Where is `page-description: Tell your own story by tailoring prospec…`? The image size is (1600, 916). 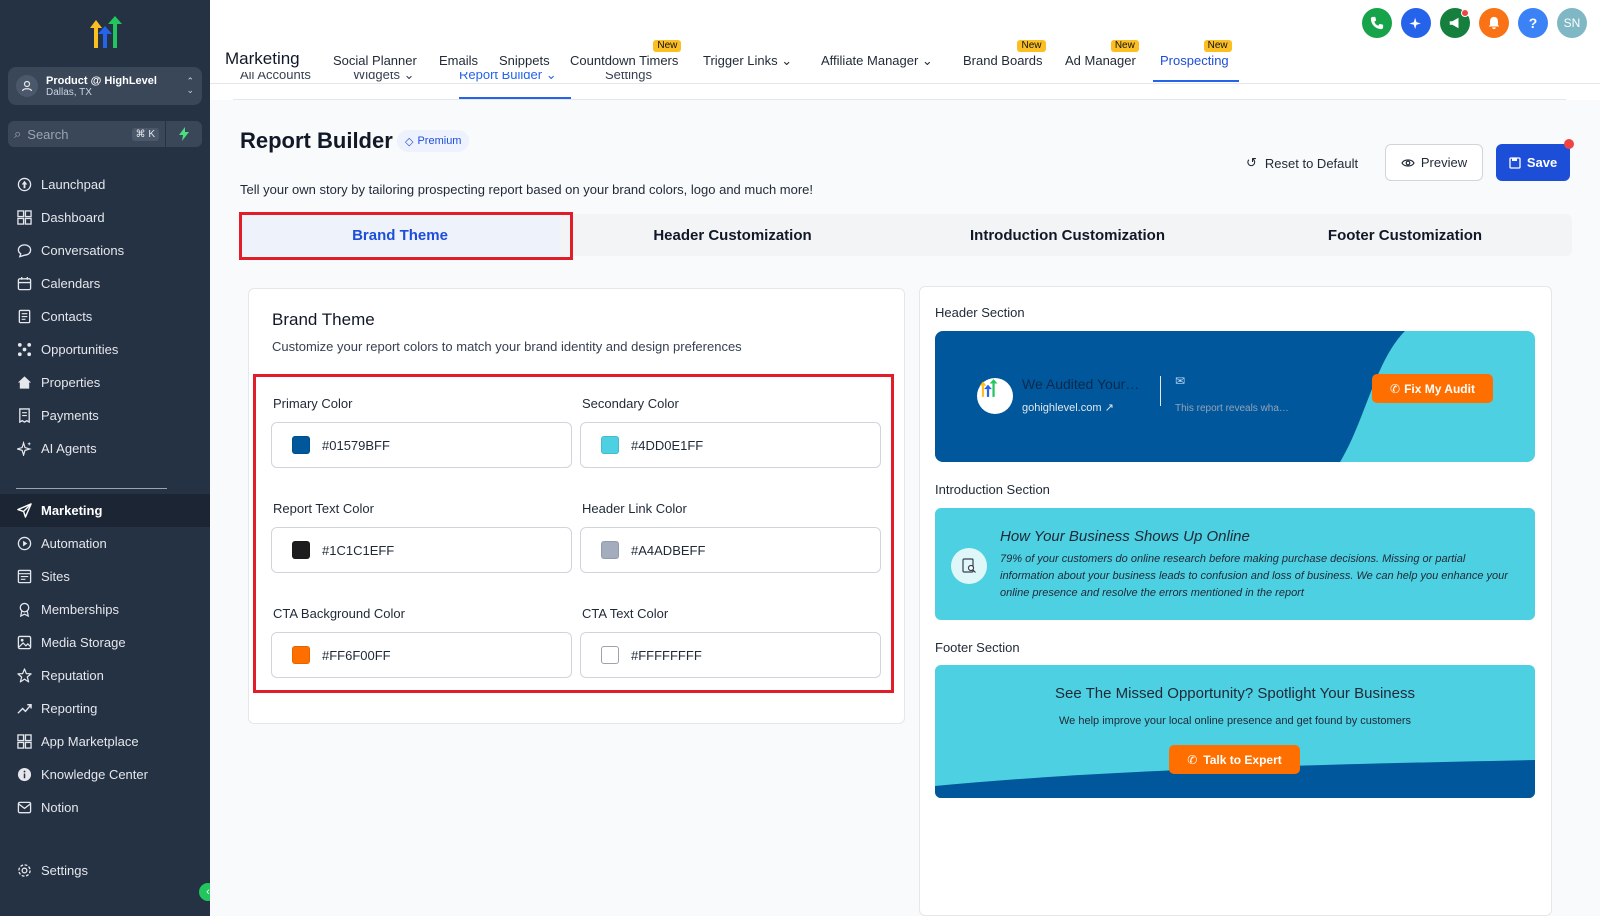
page-description: Tell your own story by tailoring prospec… is located at coordinates (527, 189).